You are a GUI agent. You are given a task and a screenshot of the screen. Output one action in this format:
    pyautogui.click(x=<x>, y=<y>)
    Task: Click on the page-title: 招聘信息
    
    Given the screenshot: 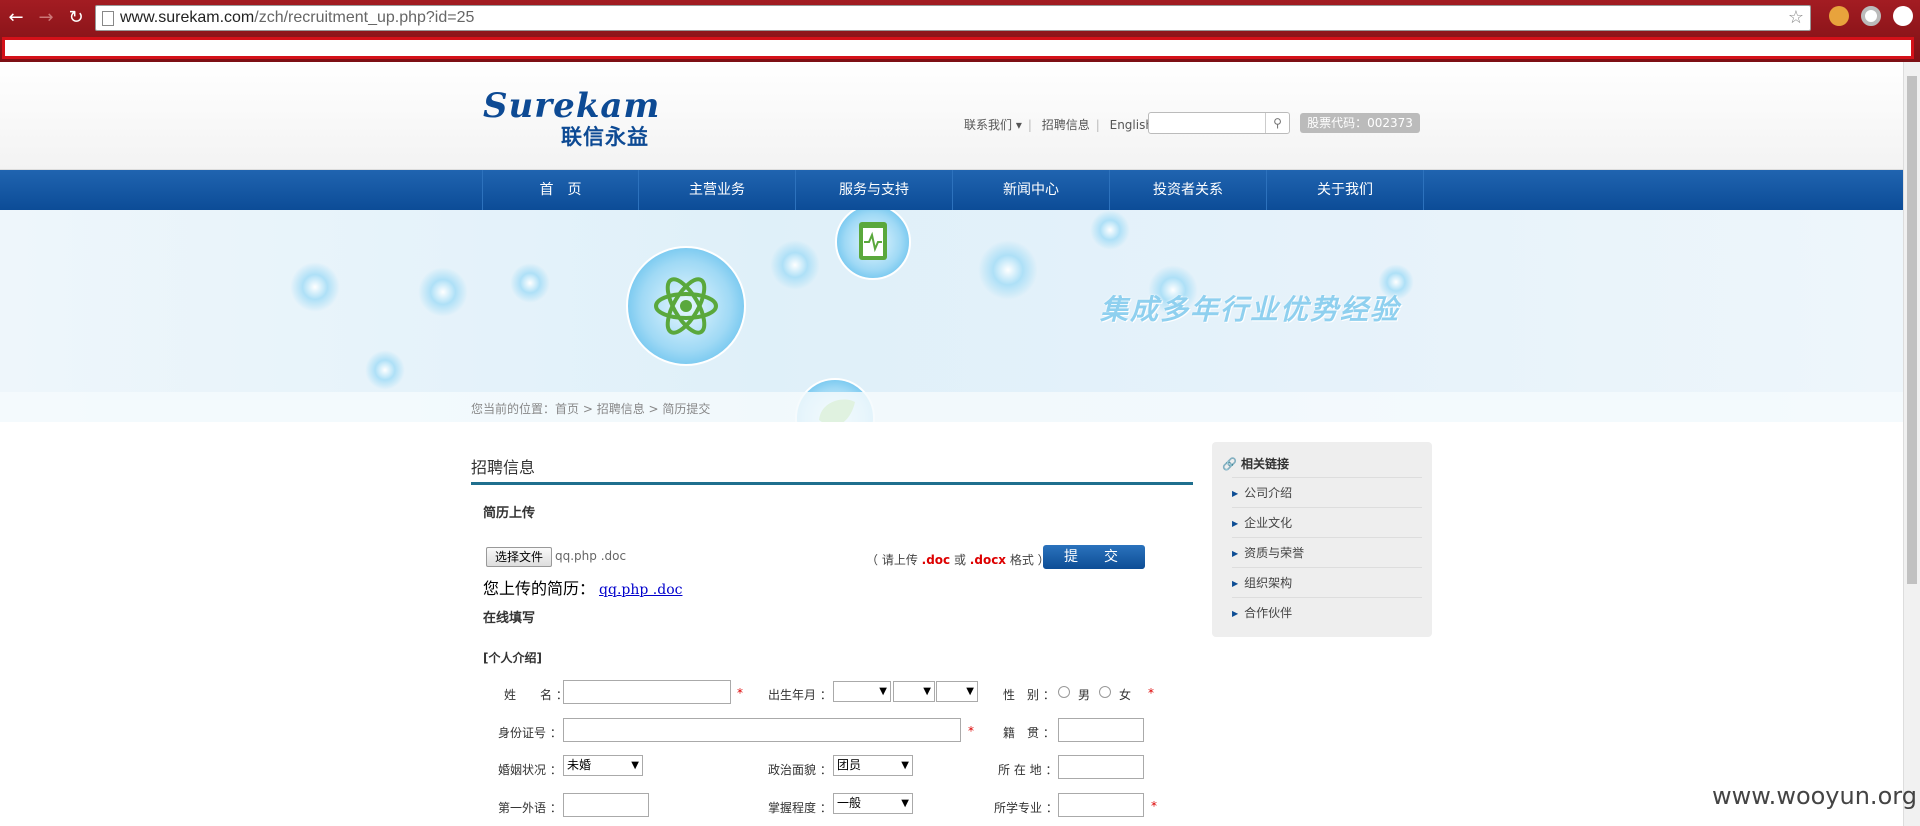 What is the action you would take?
    pyautogui.click(x=503, y=467)
    